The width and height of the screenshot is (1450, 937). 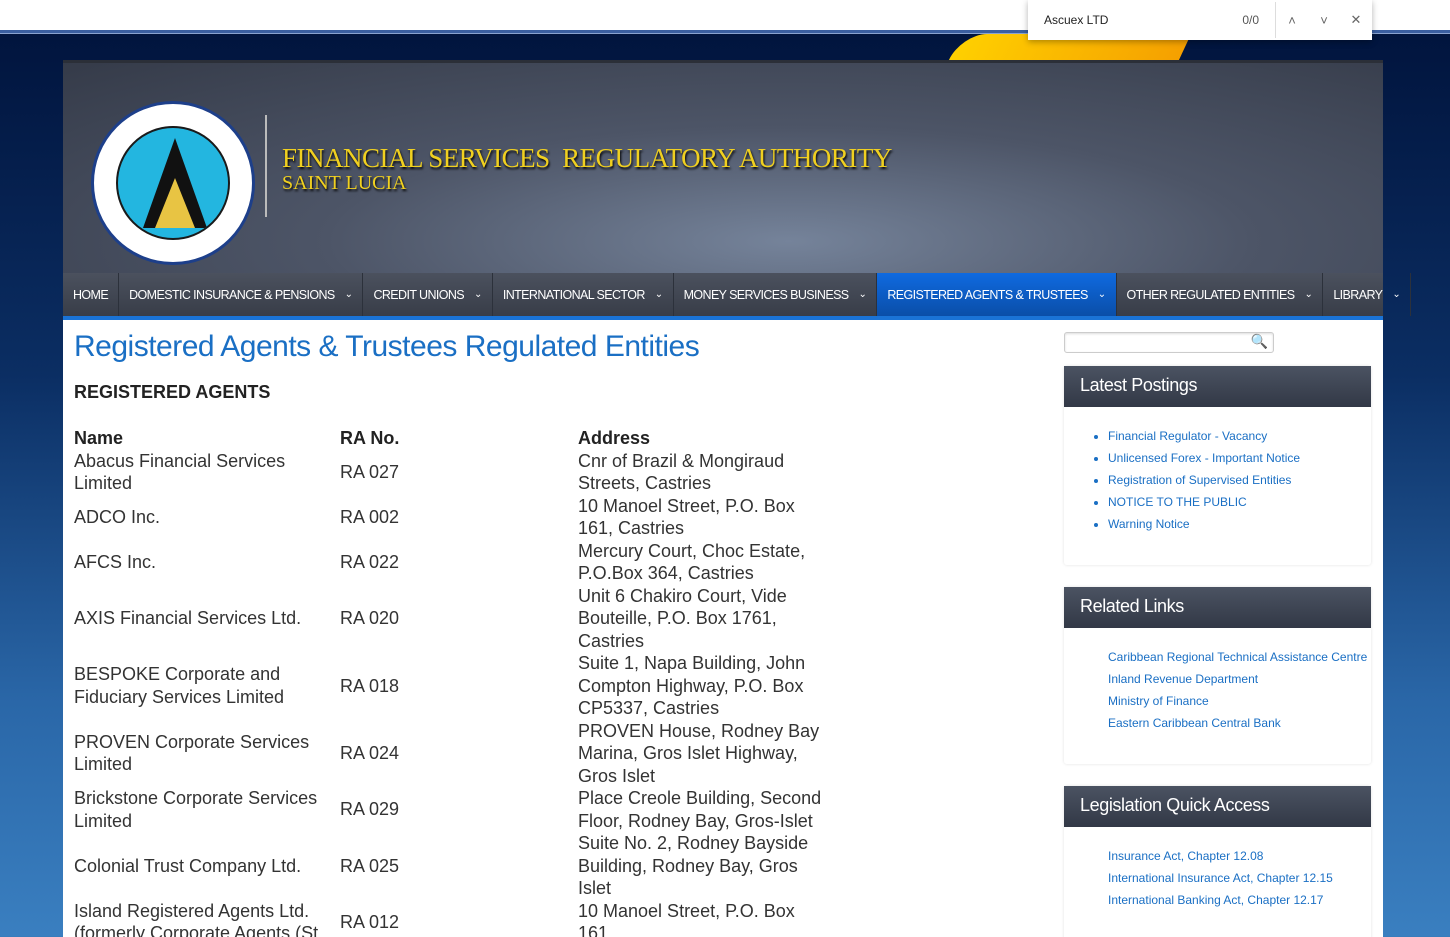 What do you see at coordinates (686, 918) in the screenshot?
I see `agent-address: 10 Manoel Street, P.O. Box 161,` at bounding box center [686, 918].